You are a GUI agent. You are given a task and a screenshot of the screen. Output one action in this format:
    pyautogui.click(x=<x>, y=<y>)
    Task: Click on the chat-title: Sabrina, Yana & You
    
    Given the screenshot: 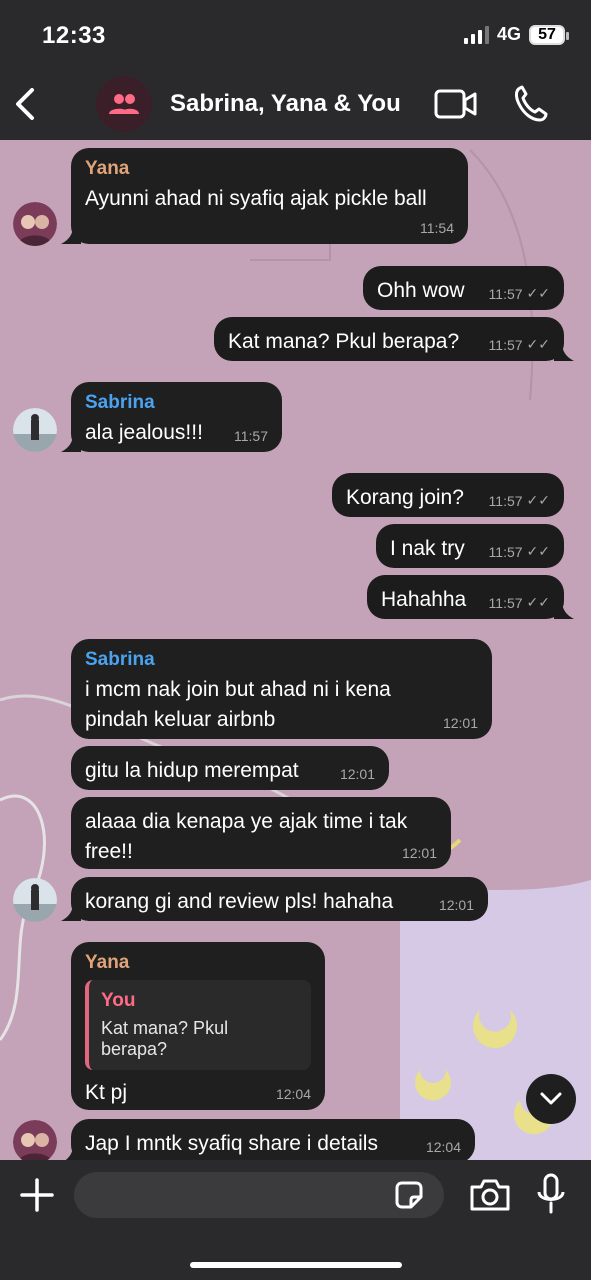 What is the action you would take?
    pyautogui.click(x=285, y=104)
    